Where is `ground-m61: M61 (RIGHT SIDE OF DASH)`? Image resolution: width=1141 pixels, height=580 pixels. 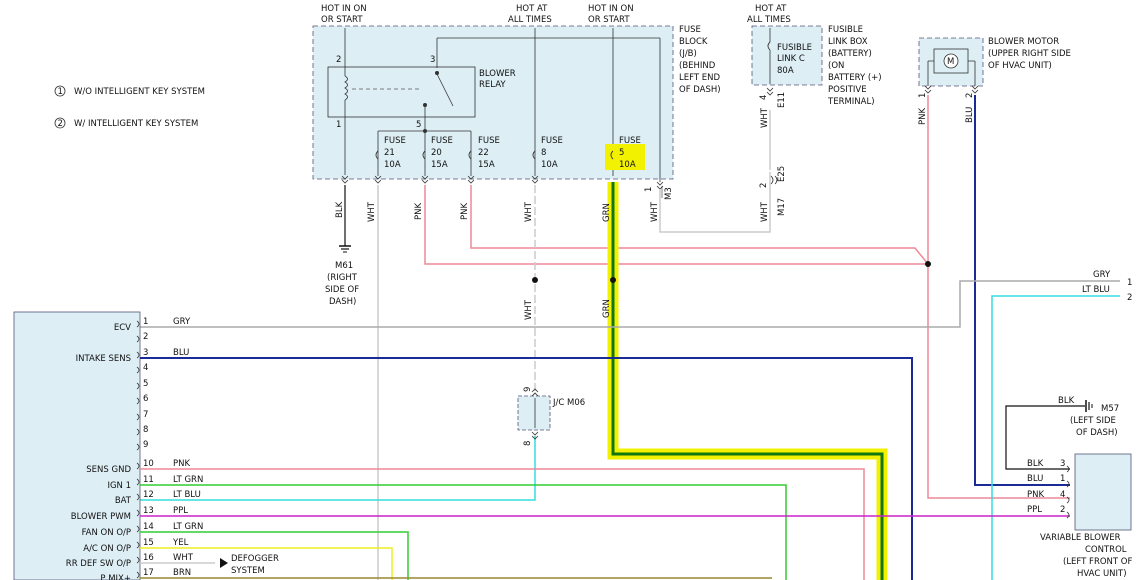
ground-m61: M61 (RIGHT SIDE OF DASH) is located at coordinates (342, 276).